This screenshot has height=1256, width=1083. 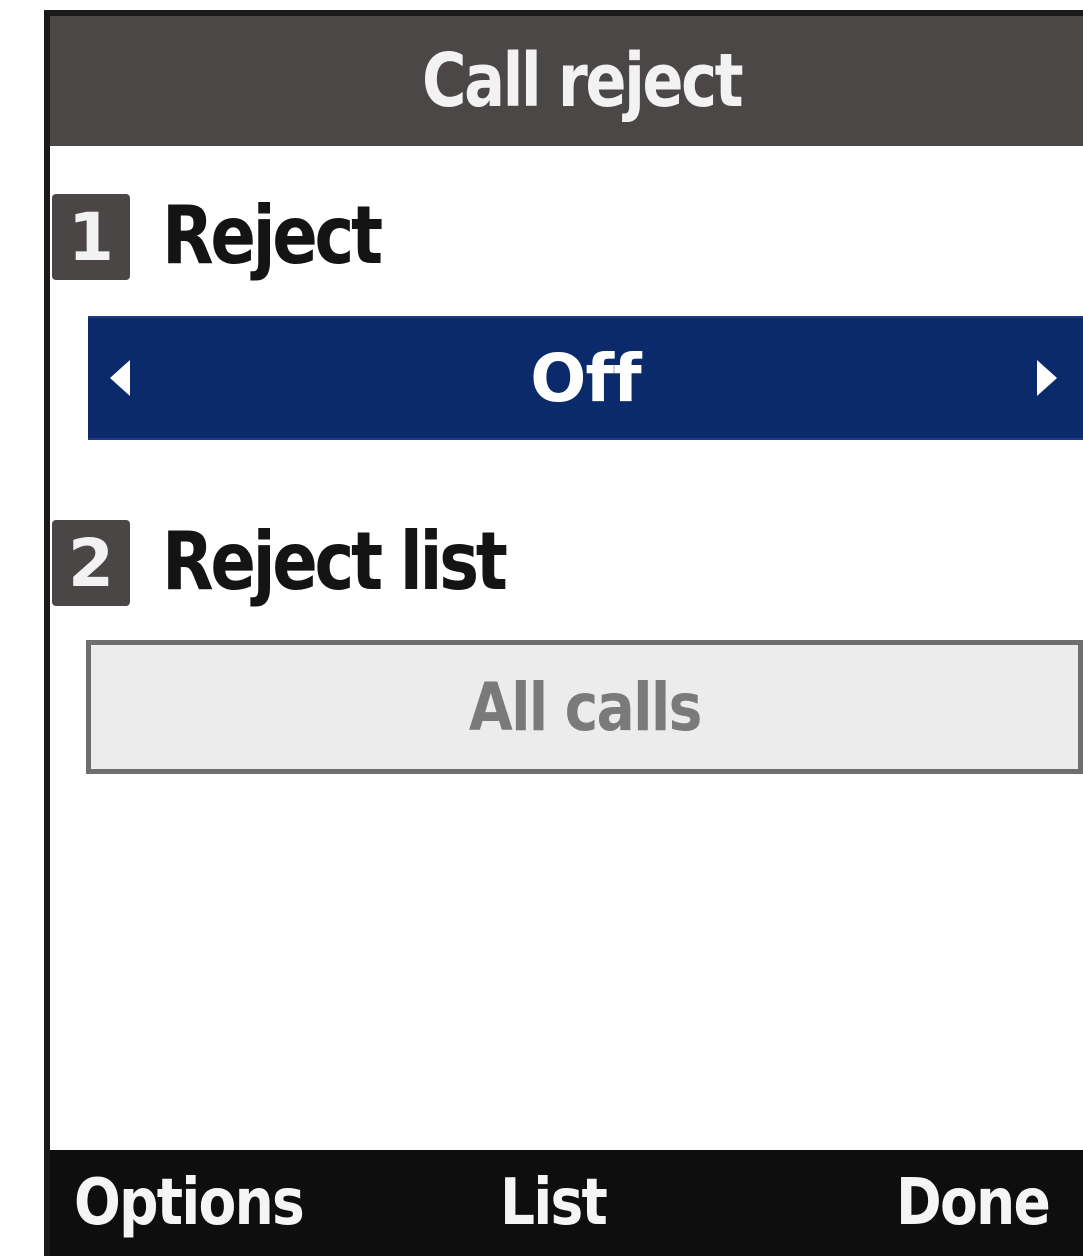 I want to click on title-bar: Call reject, so click(x=566, y=81).